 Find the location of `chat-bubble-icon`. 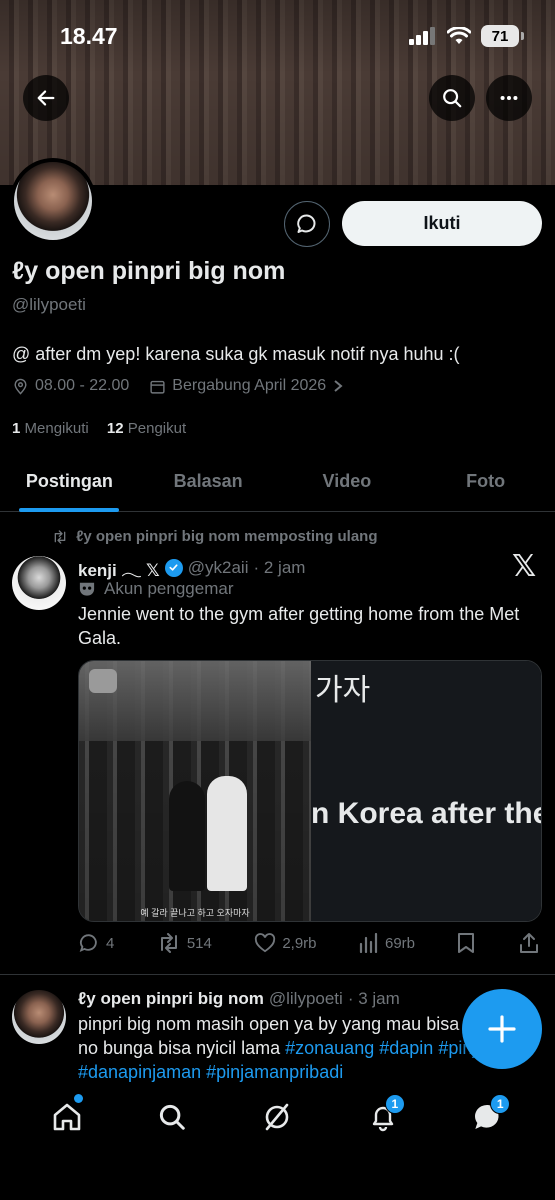

chat-bubble-icon is located at coordinates (306, 223).